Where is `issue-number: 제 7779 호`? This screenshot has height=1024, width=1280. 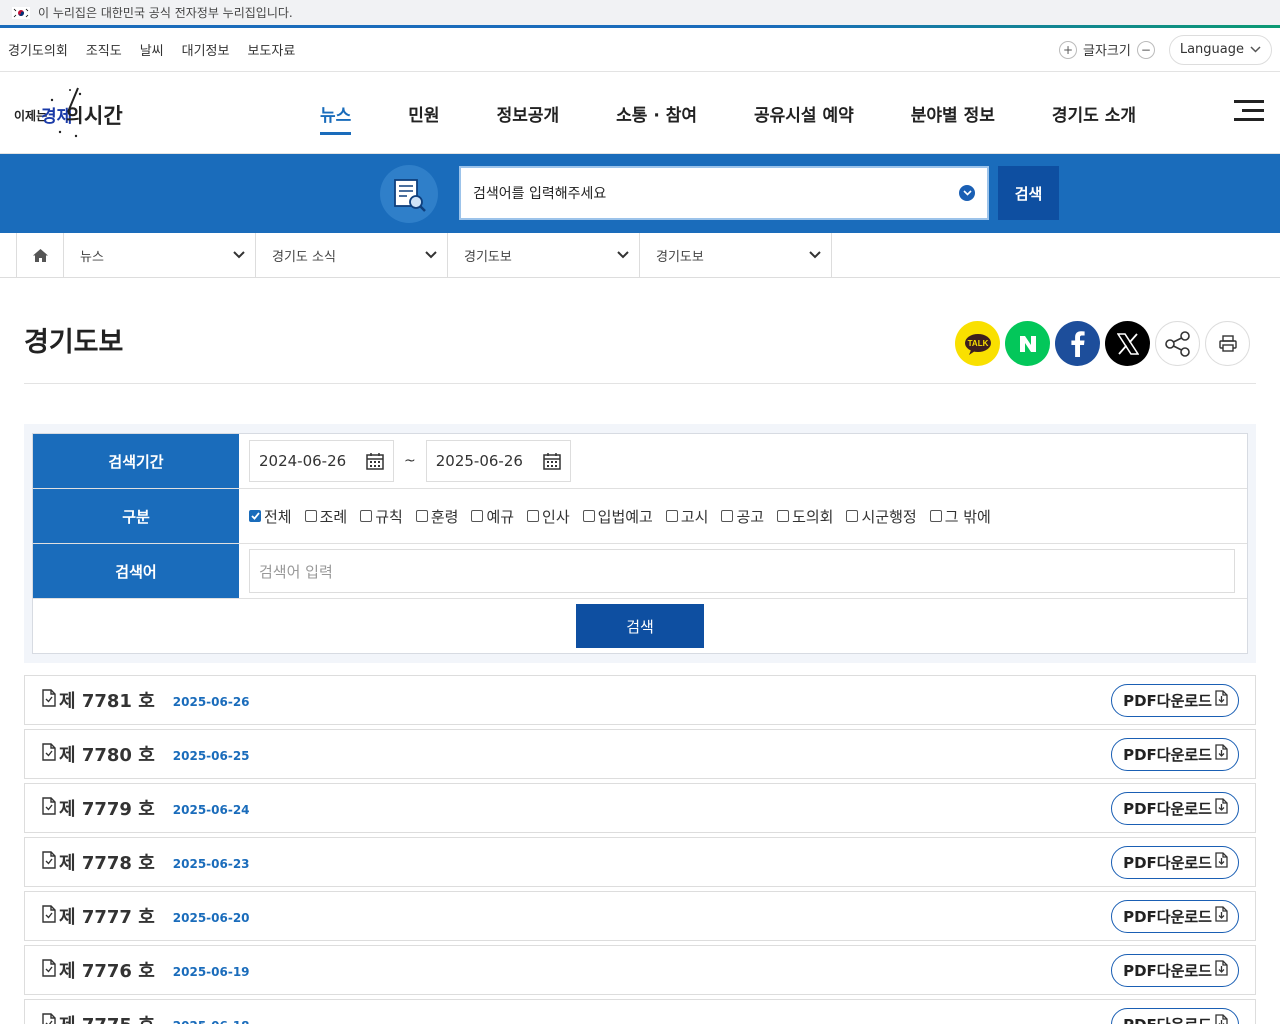 issue-number: 제 7779 호 is located at coordinates (107, 808).